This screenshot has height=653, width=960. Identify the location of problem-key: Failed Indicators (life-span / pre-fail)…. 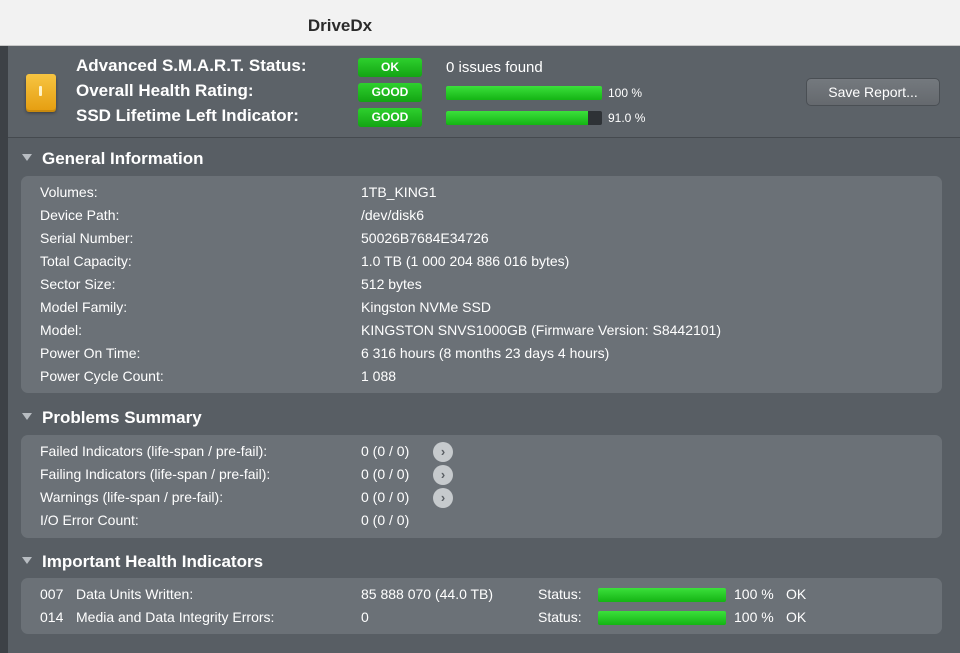
(154, 451).